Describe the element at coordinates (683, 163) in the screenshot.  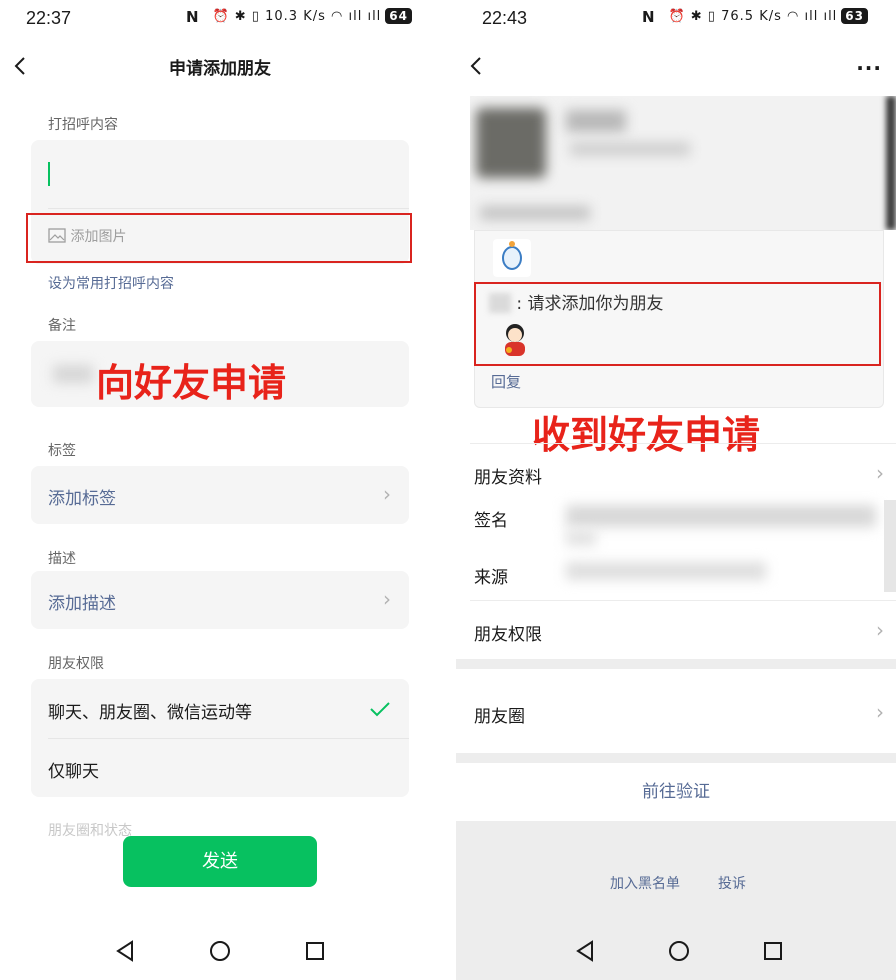
I see `profile-header` at that location.